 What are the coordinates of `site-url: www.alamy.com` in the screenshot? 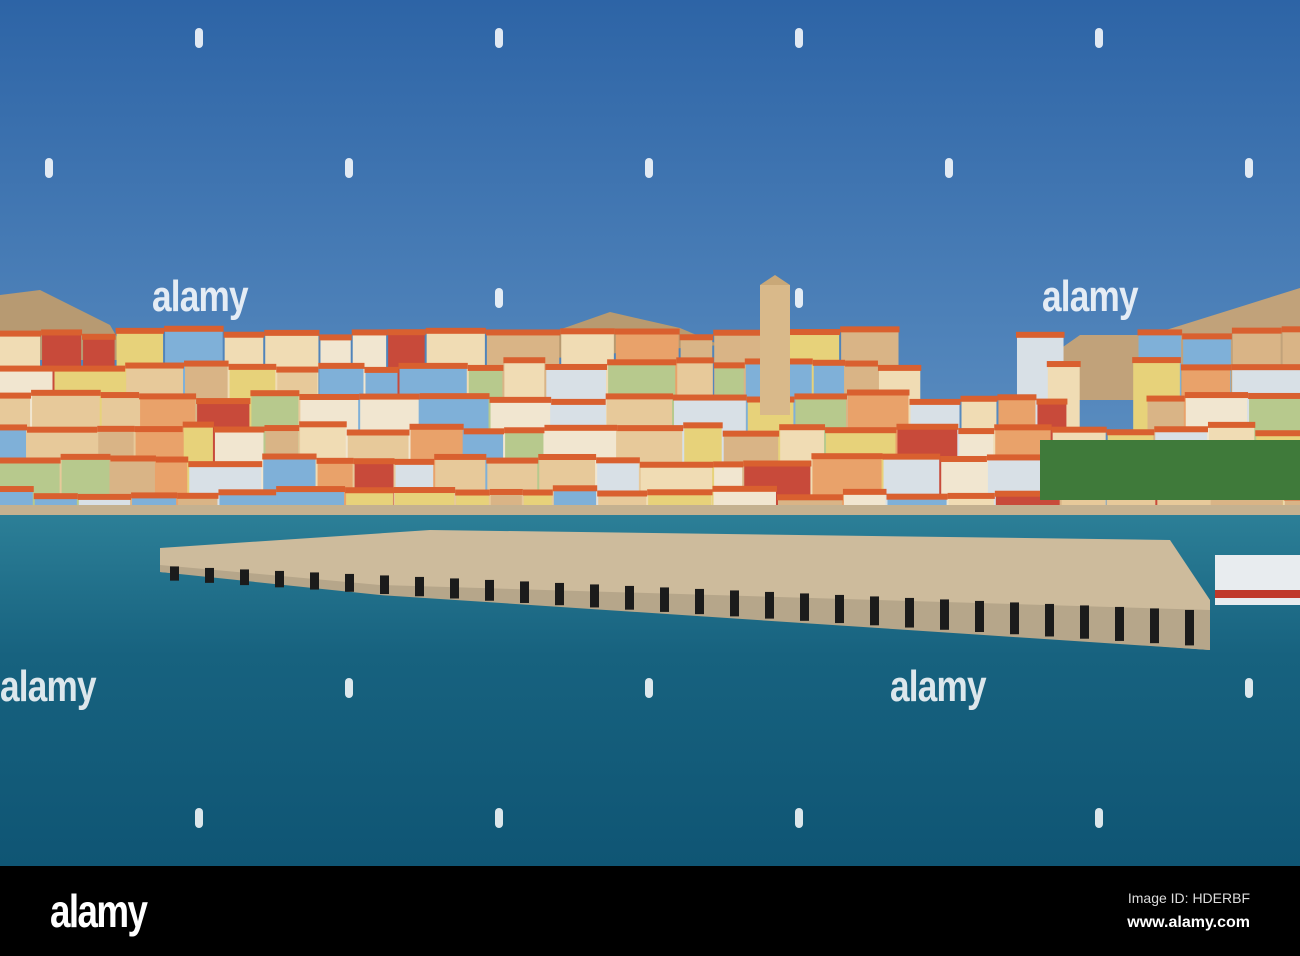 It's located at (1188, 923).